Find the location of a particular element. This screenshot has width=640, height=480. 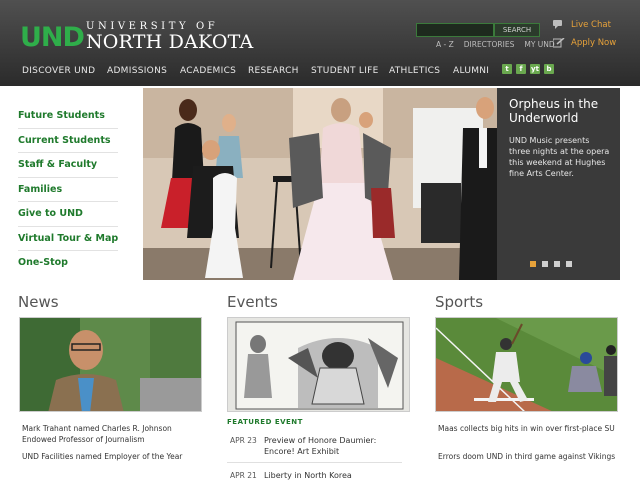

util-link-directories: DIRECTORIES is located at coordinates (489, 44).